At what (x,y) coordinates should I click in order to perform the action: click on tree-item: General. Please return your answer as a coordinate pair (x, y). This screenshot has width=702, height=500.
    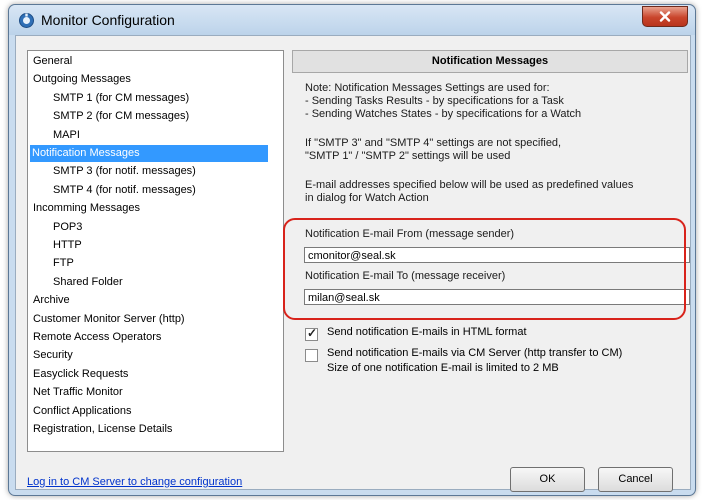
    Looking at the image, I should click on (51, 61).